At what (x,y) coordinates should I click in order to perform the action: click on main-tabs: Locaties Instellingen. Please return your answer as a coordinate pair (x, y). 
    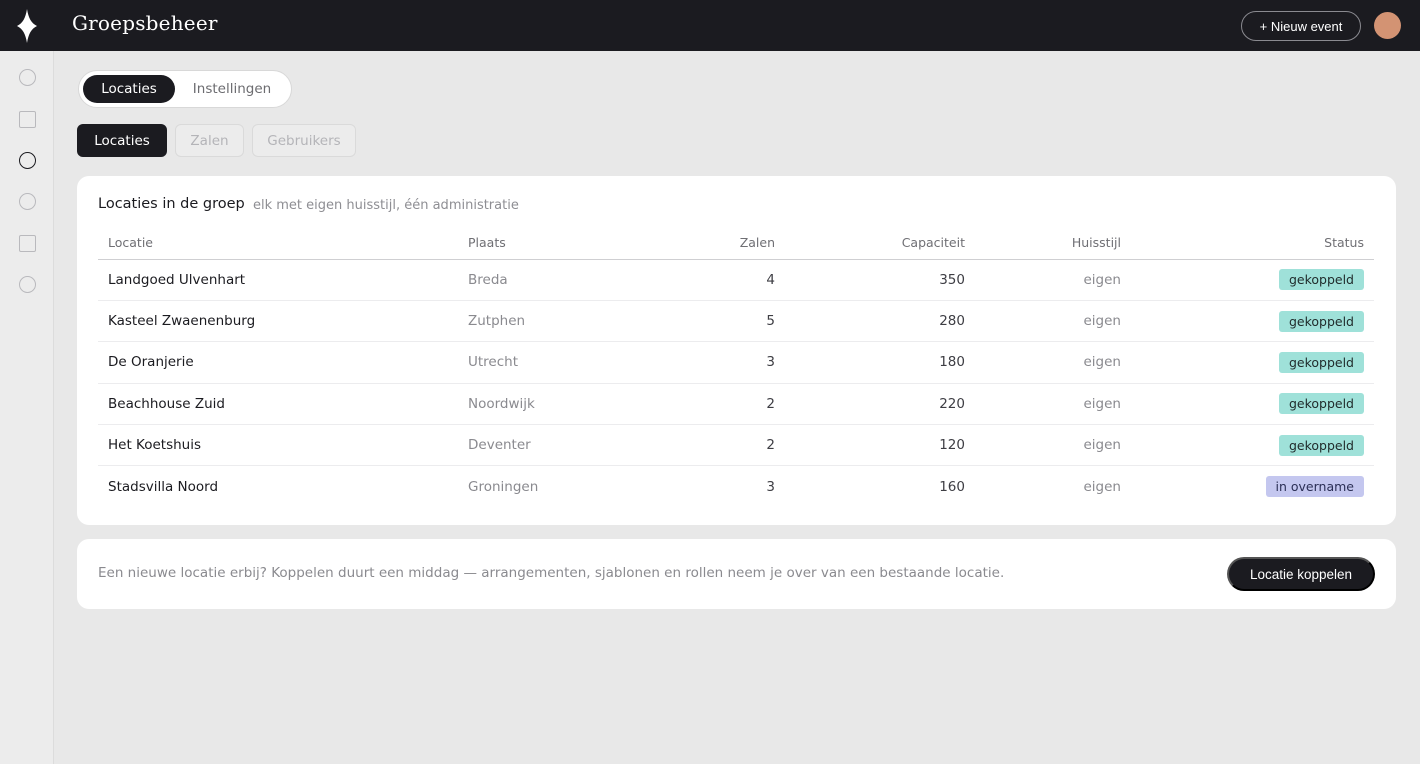
    Looking at the image, I should click on (185, 89).